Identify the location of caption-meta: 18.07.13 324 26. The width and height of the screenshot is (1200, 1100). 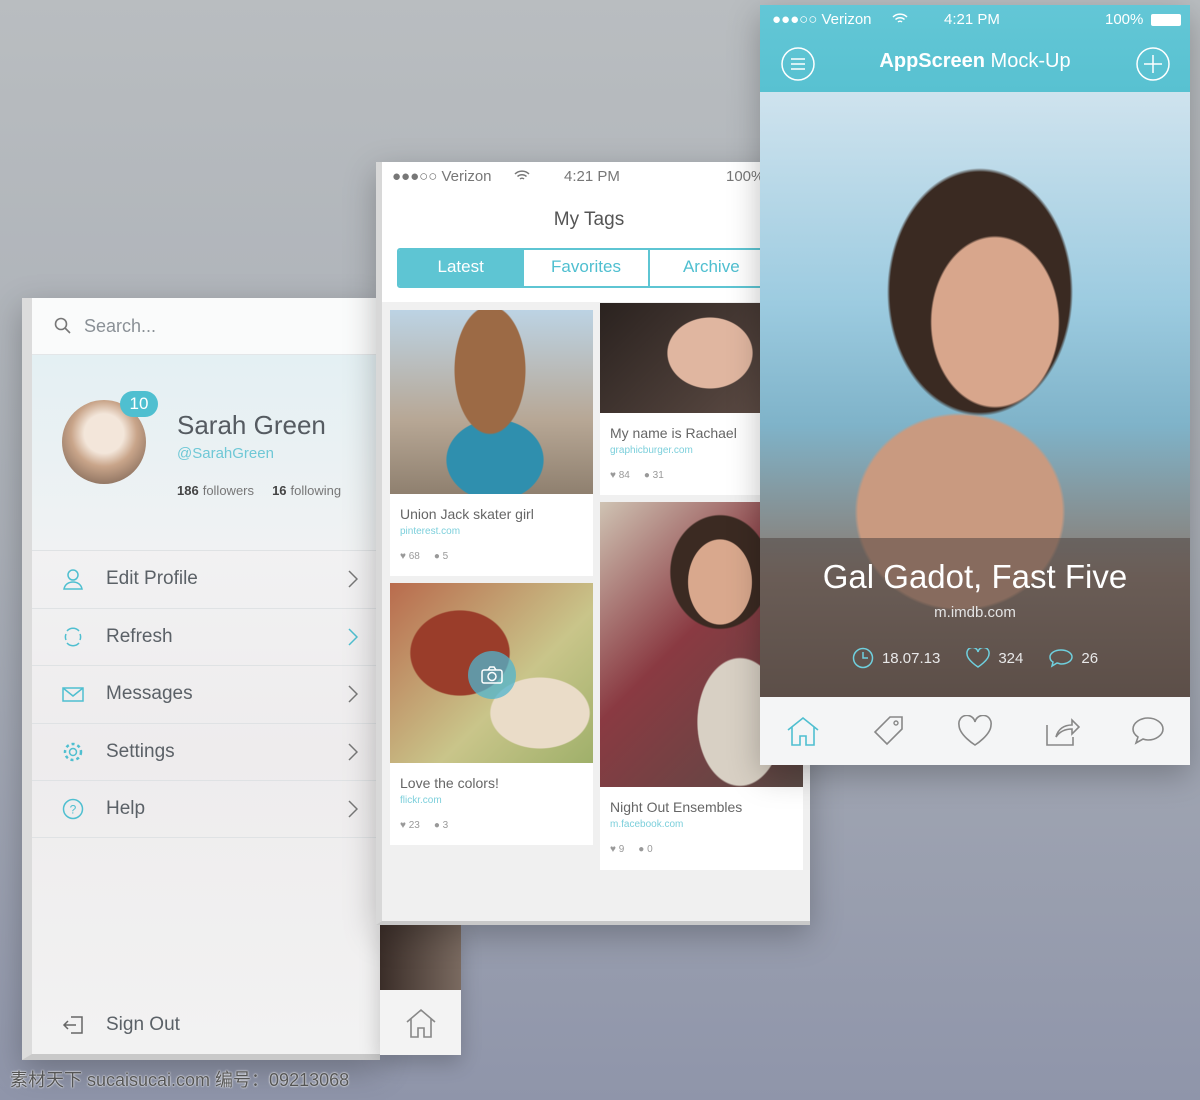
(975, 658).